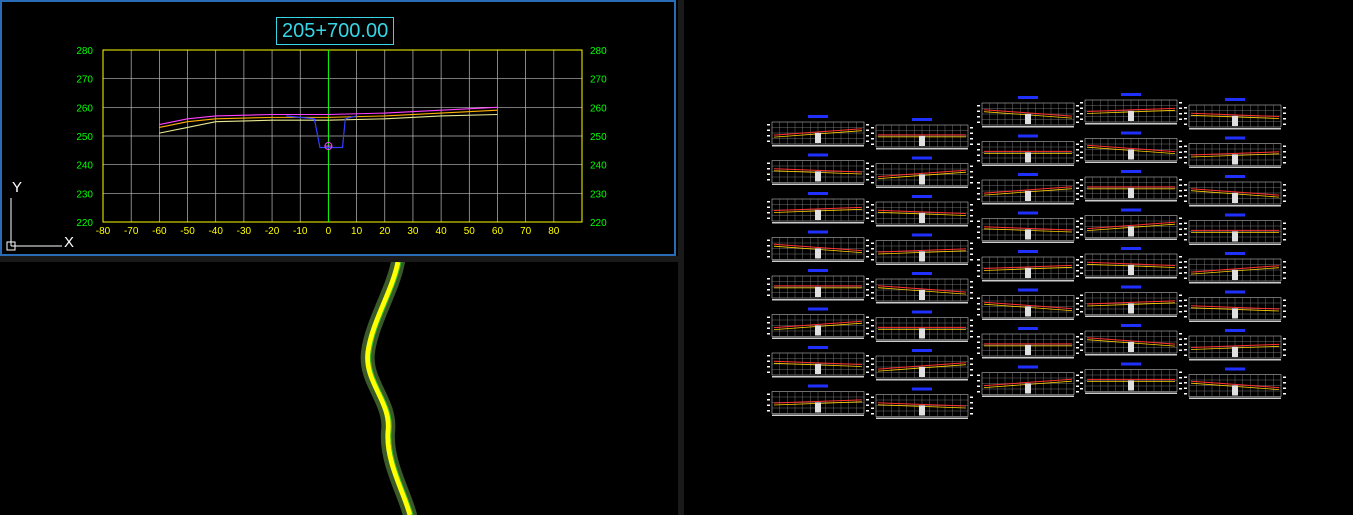 The width and height of the screenshot is (1353, 515). I want to click on y-tick-left: 270, so click(84, 80).